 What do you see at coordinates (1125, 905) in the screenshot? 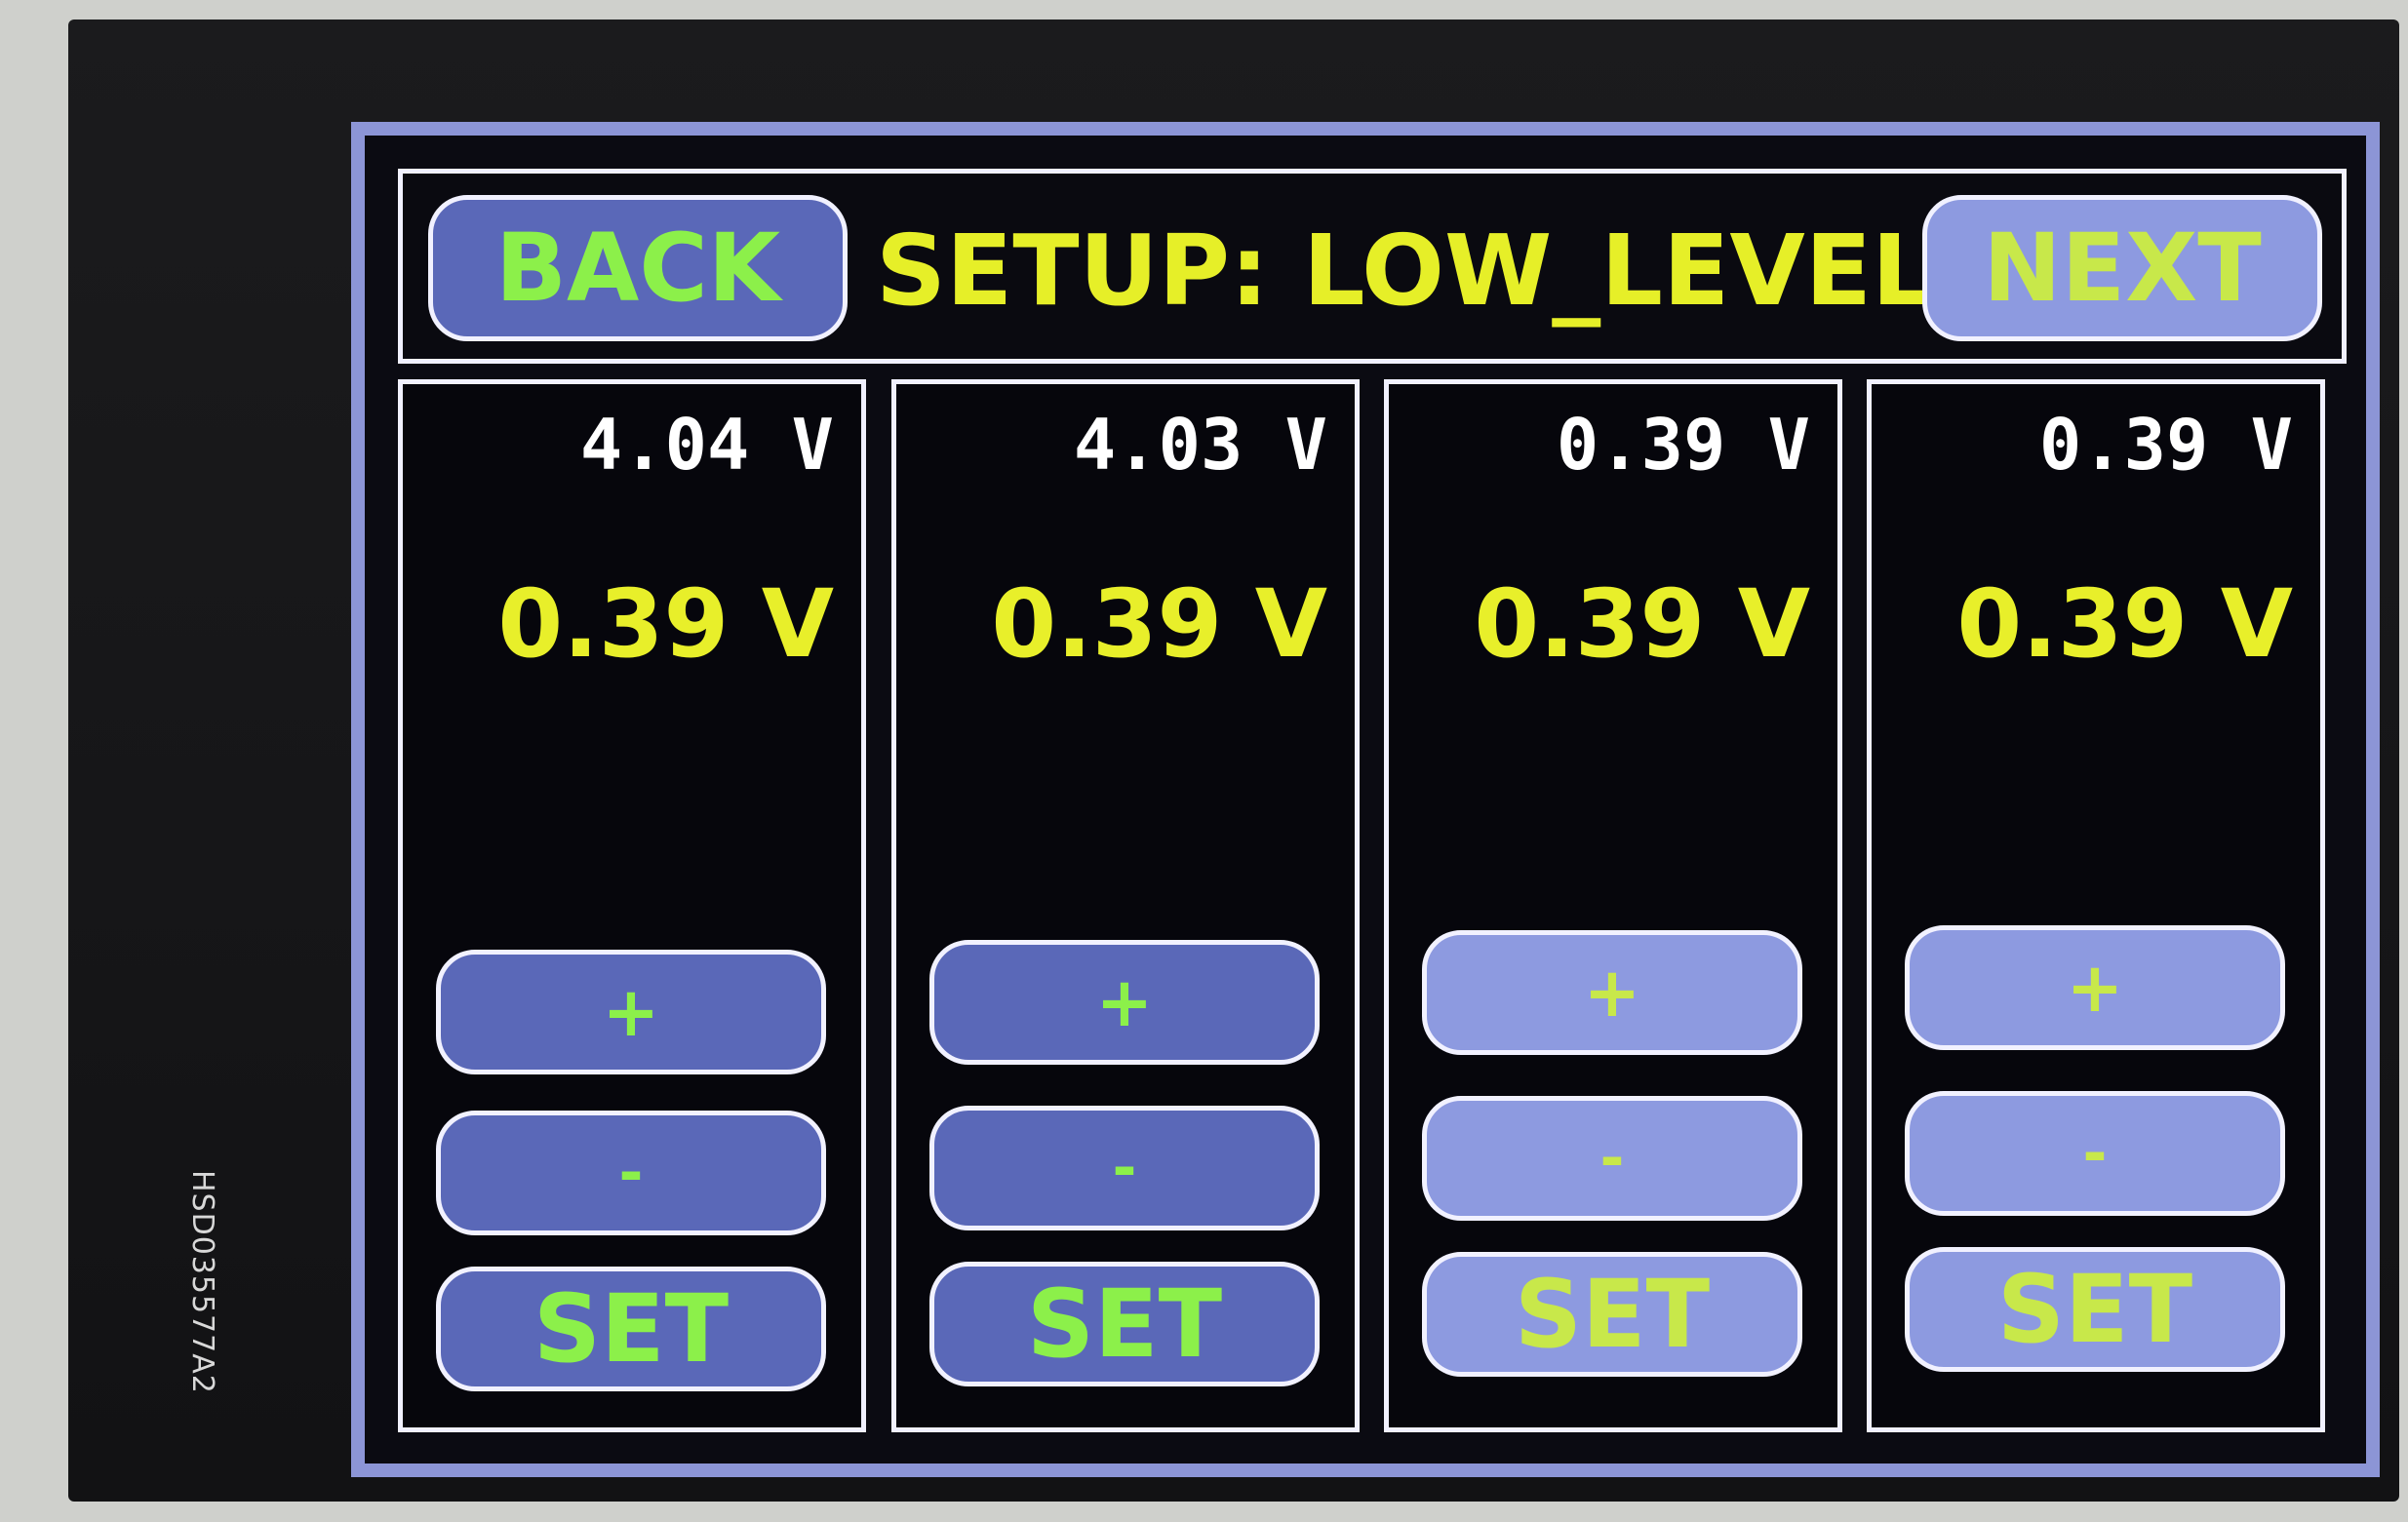
I see `channel-panel-2: 4.03 V 0.39 V + - SET` at bounding box center [1125, 905].